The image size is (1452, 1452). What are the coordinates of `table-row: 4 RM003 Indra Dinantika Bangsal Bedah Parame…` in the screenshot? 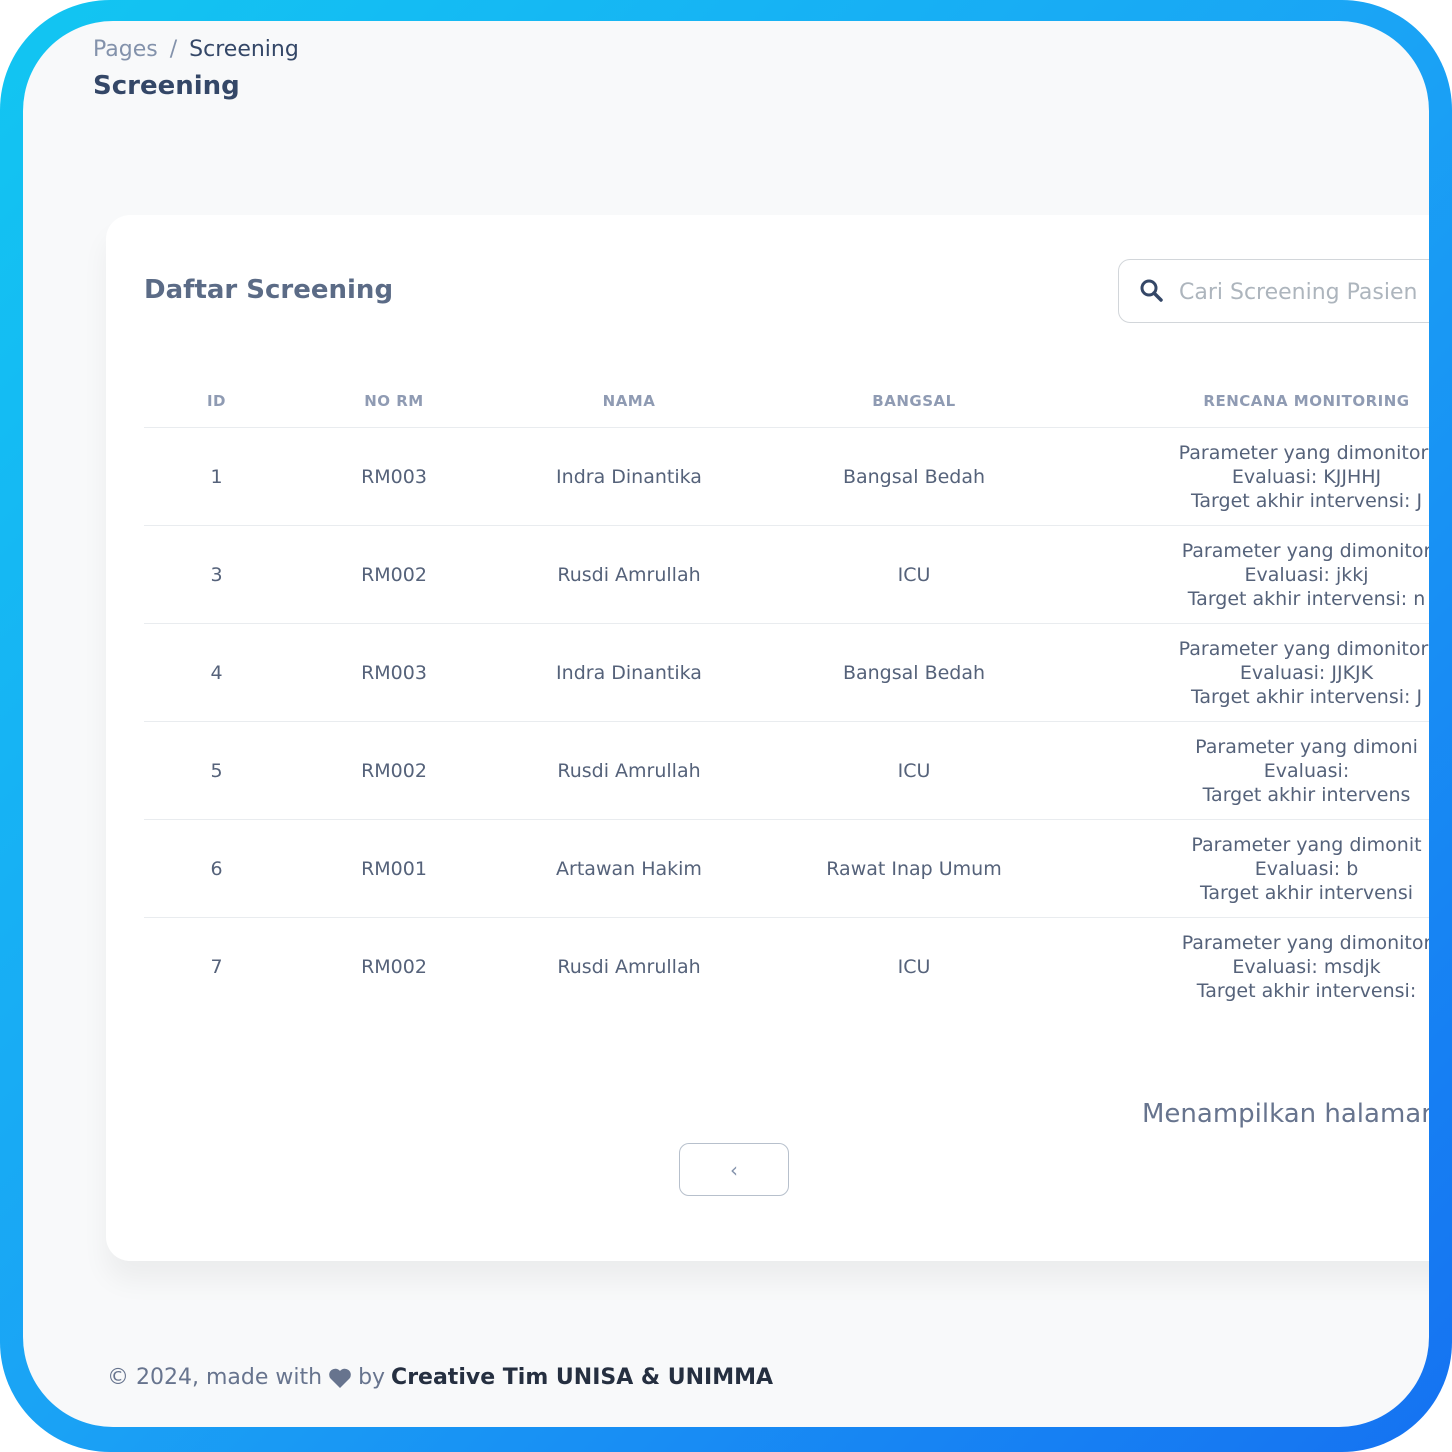 It's located at (786, 672).